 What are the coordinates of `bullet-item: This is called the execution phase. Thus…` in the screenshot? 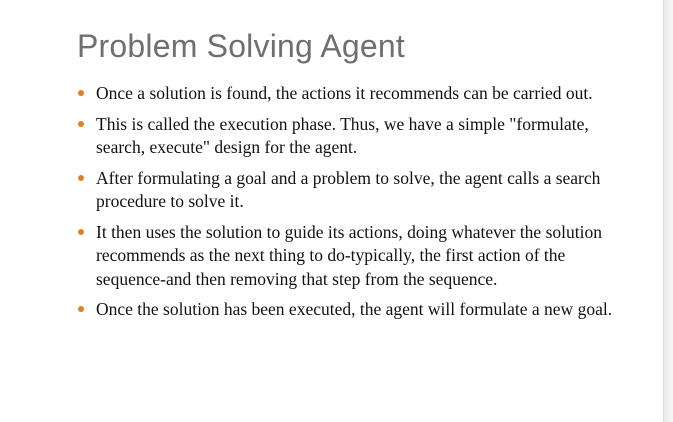 It's located at (357, 136).